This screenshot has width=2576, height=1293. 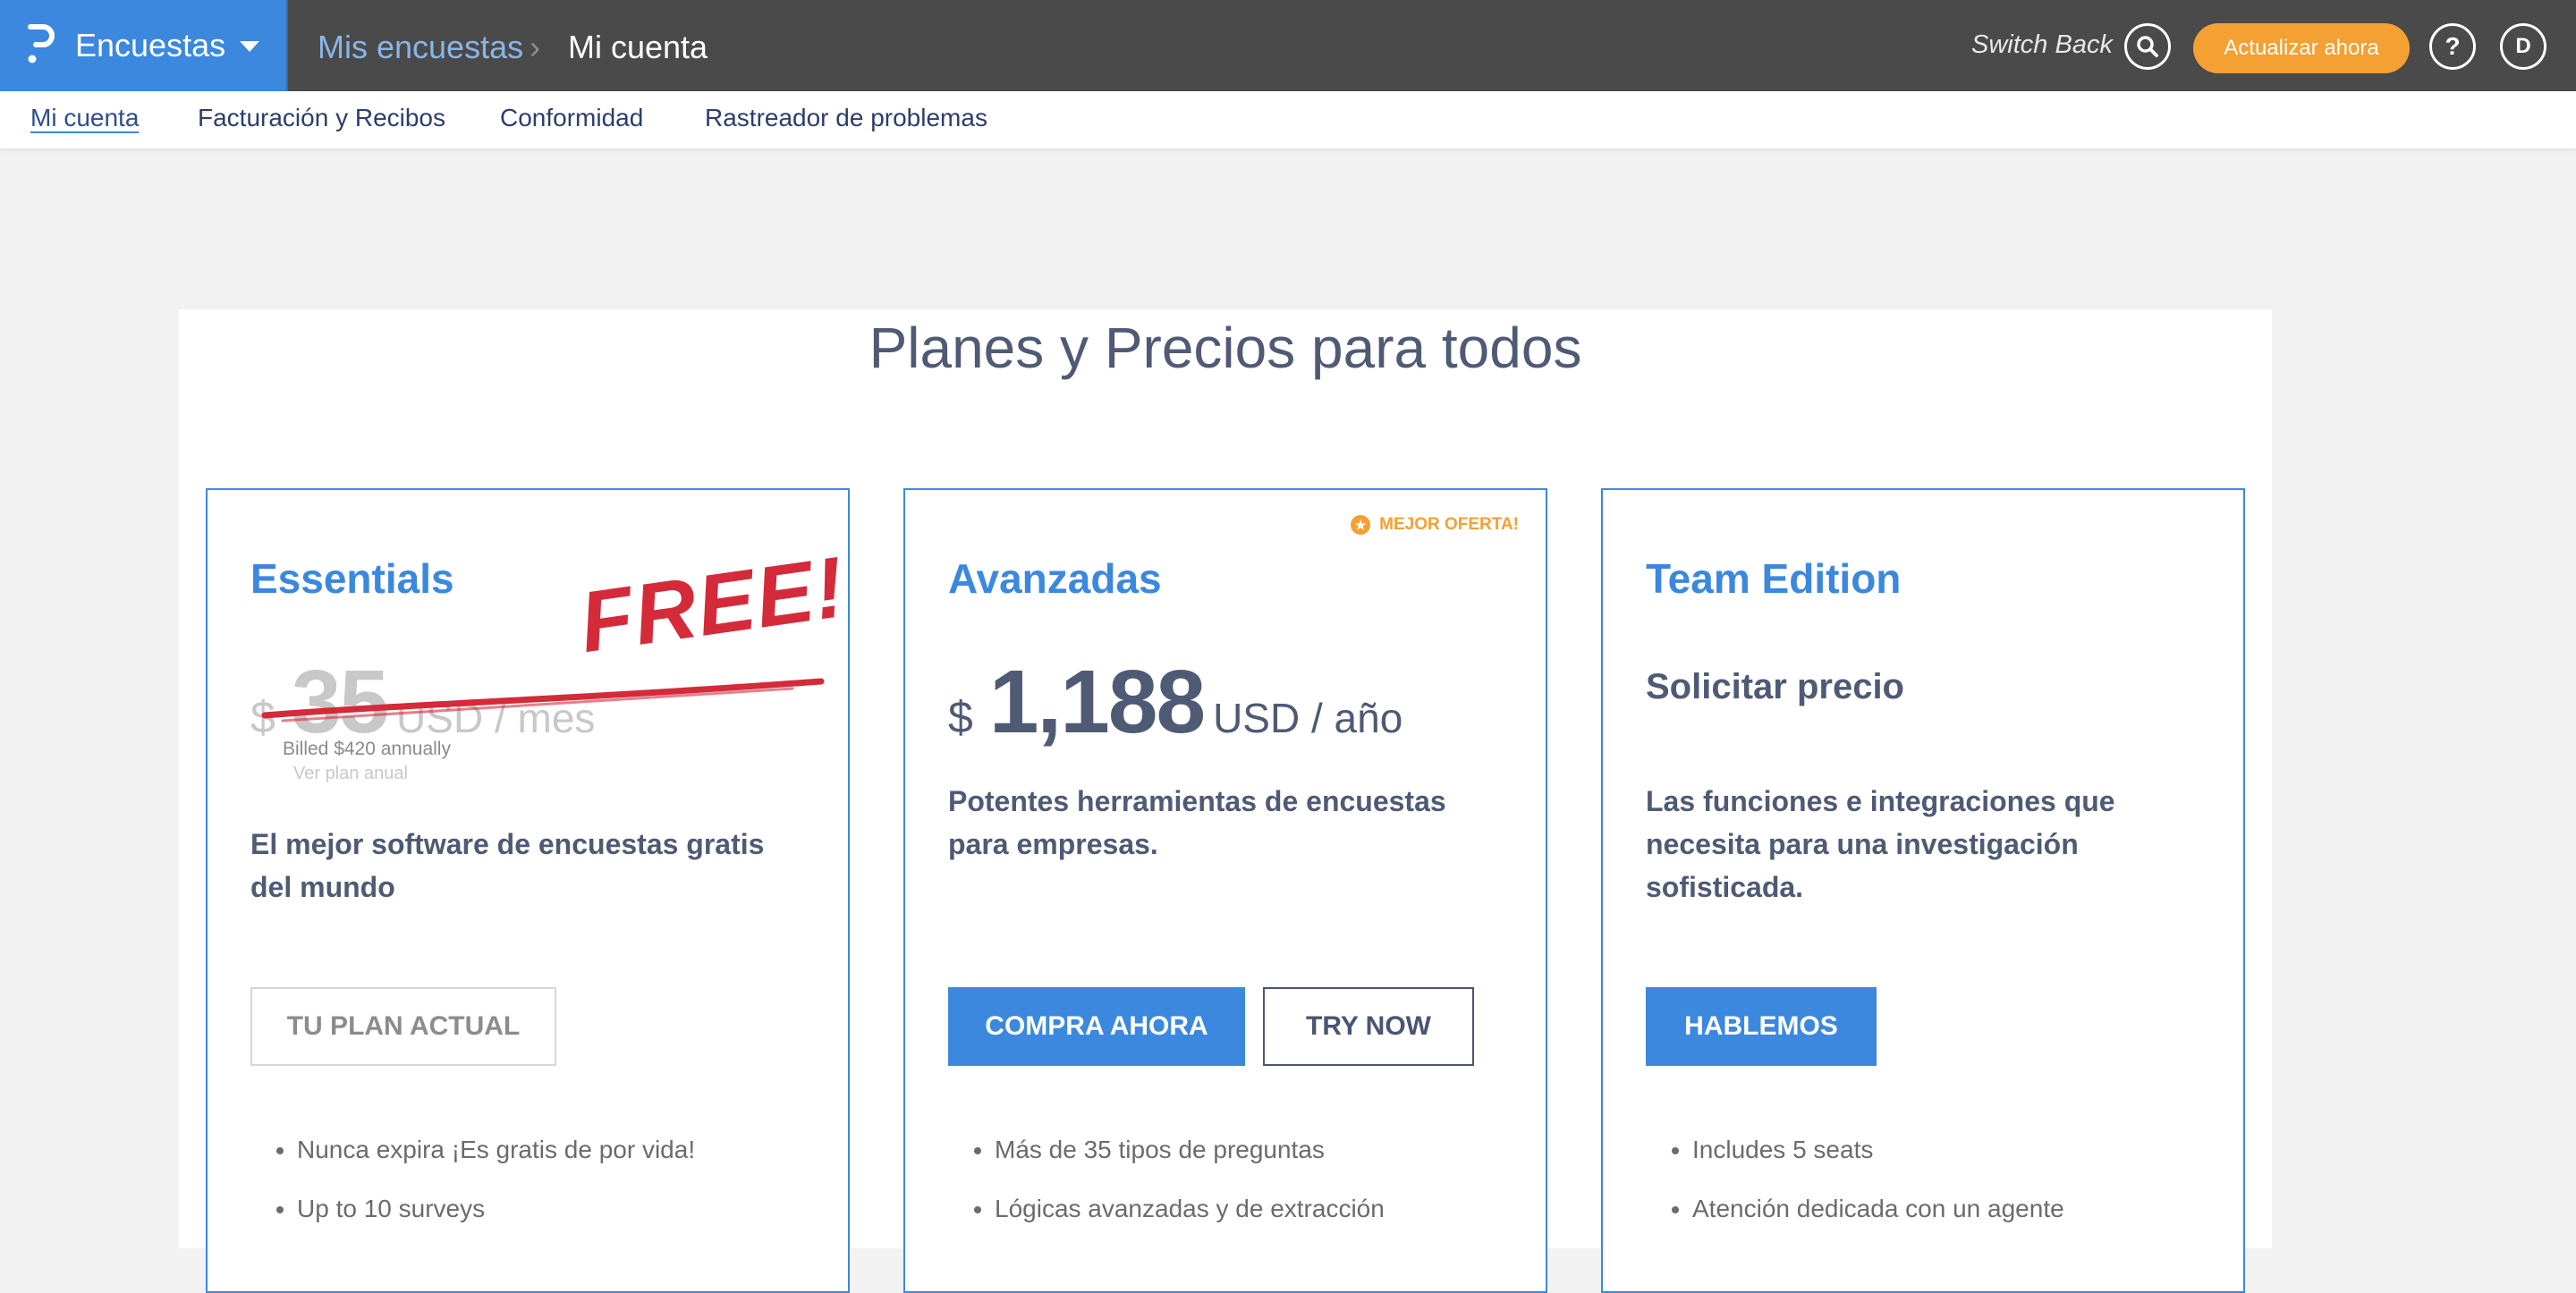 What do you see at coordinates (1775, 687) in the screenshot?
I see `request-price-label: Solicitar precio` at bounding box center [1775, 687].